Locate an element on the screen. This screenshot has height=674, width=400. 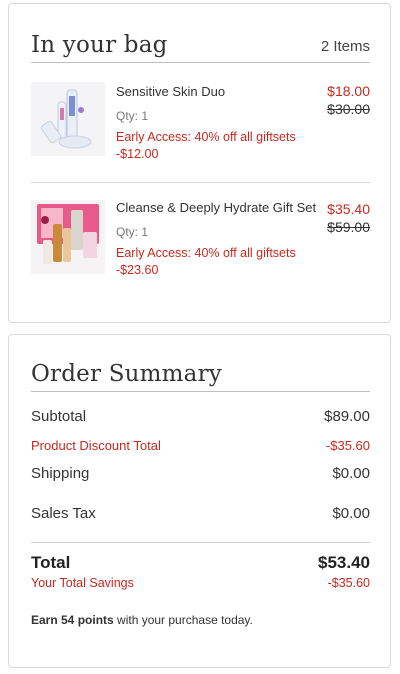
discount-label: Product Discount Total is located at coordinates (96, 445).